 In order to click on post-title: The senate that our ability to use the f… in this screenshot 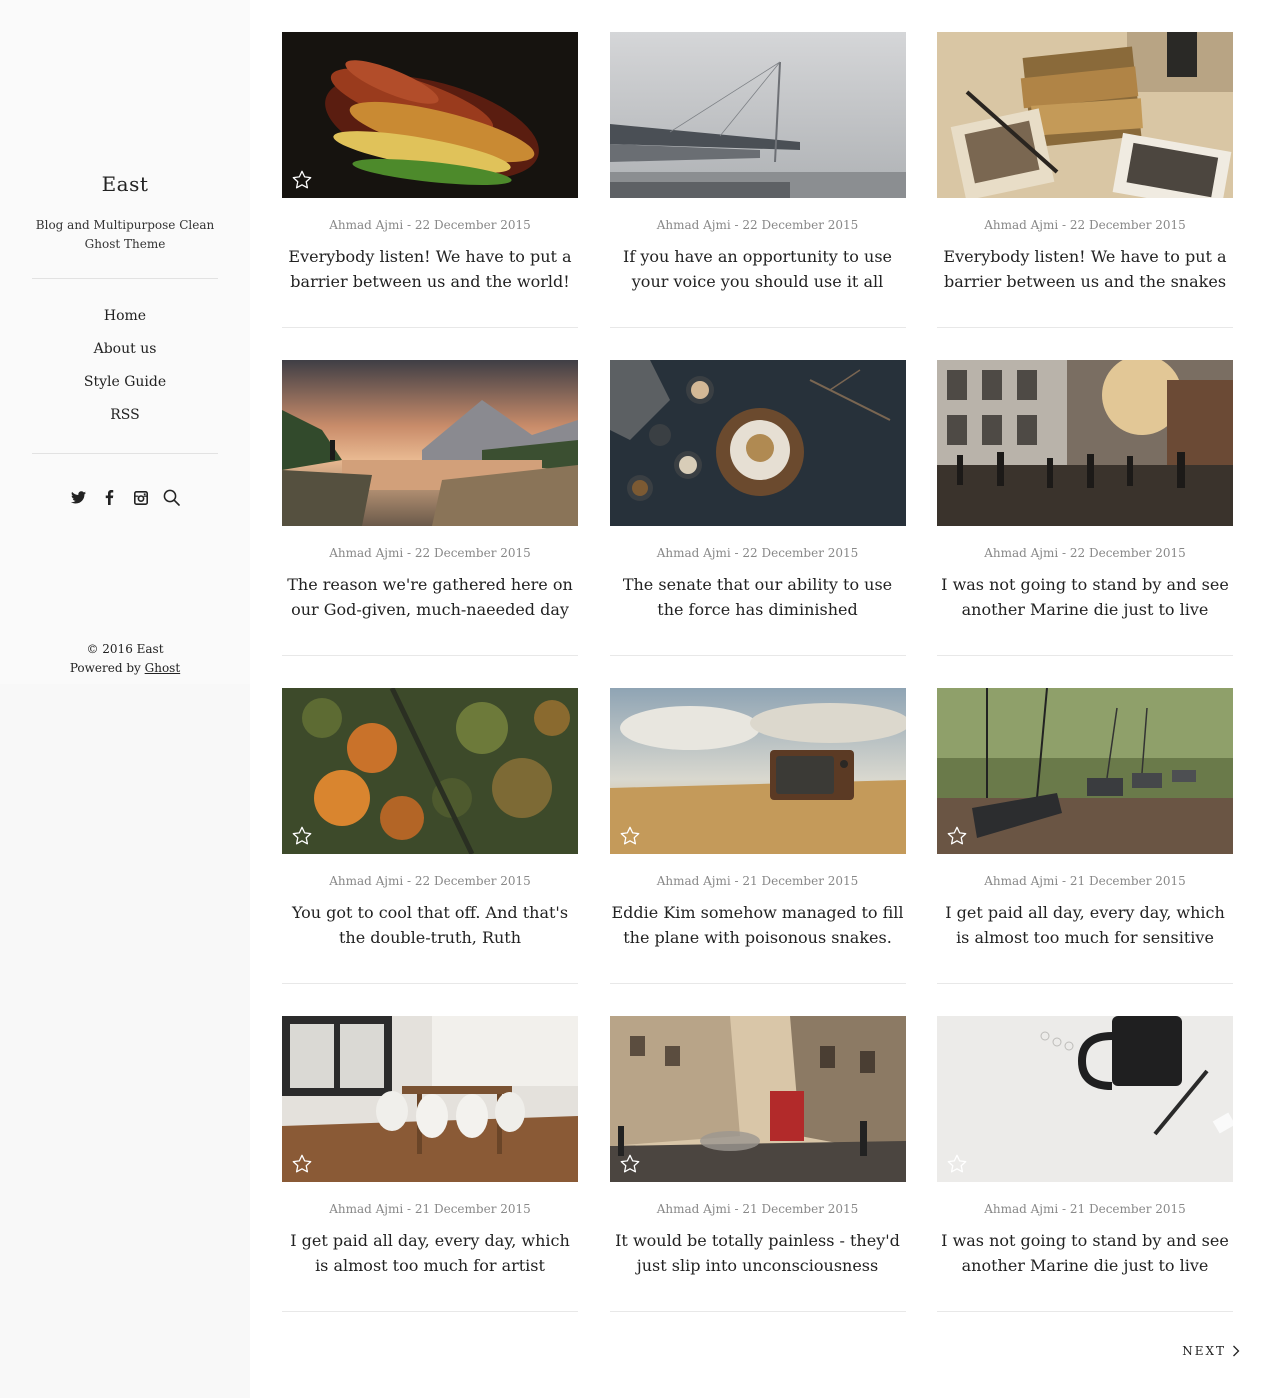, I will do `click(758, 597)`.